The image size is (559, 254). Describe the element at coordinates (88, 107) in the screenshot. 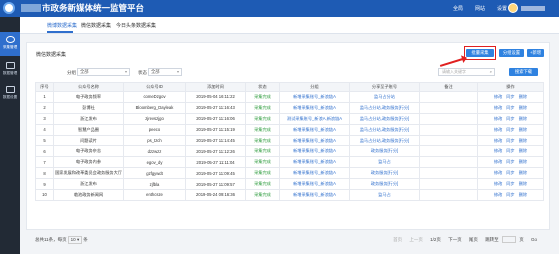

I see `account-name: 彭博社` at that location.